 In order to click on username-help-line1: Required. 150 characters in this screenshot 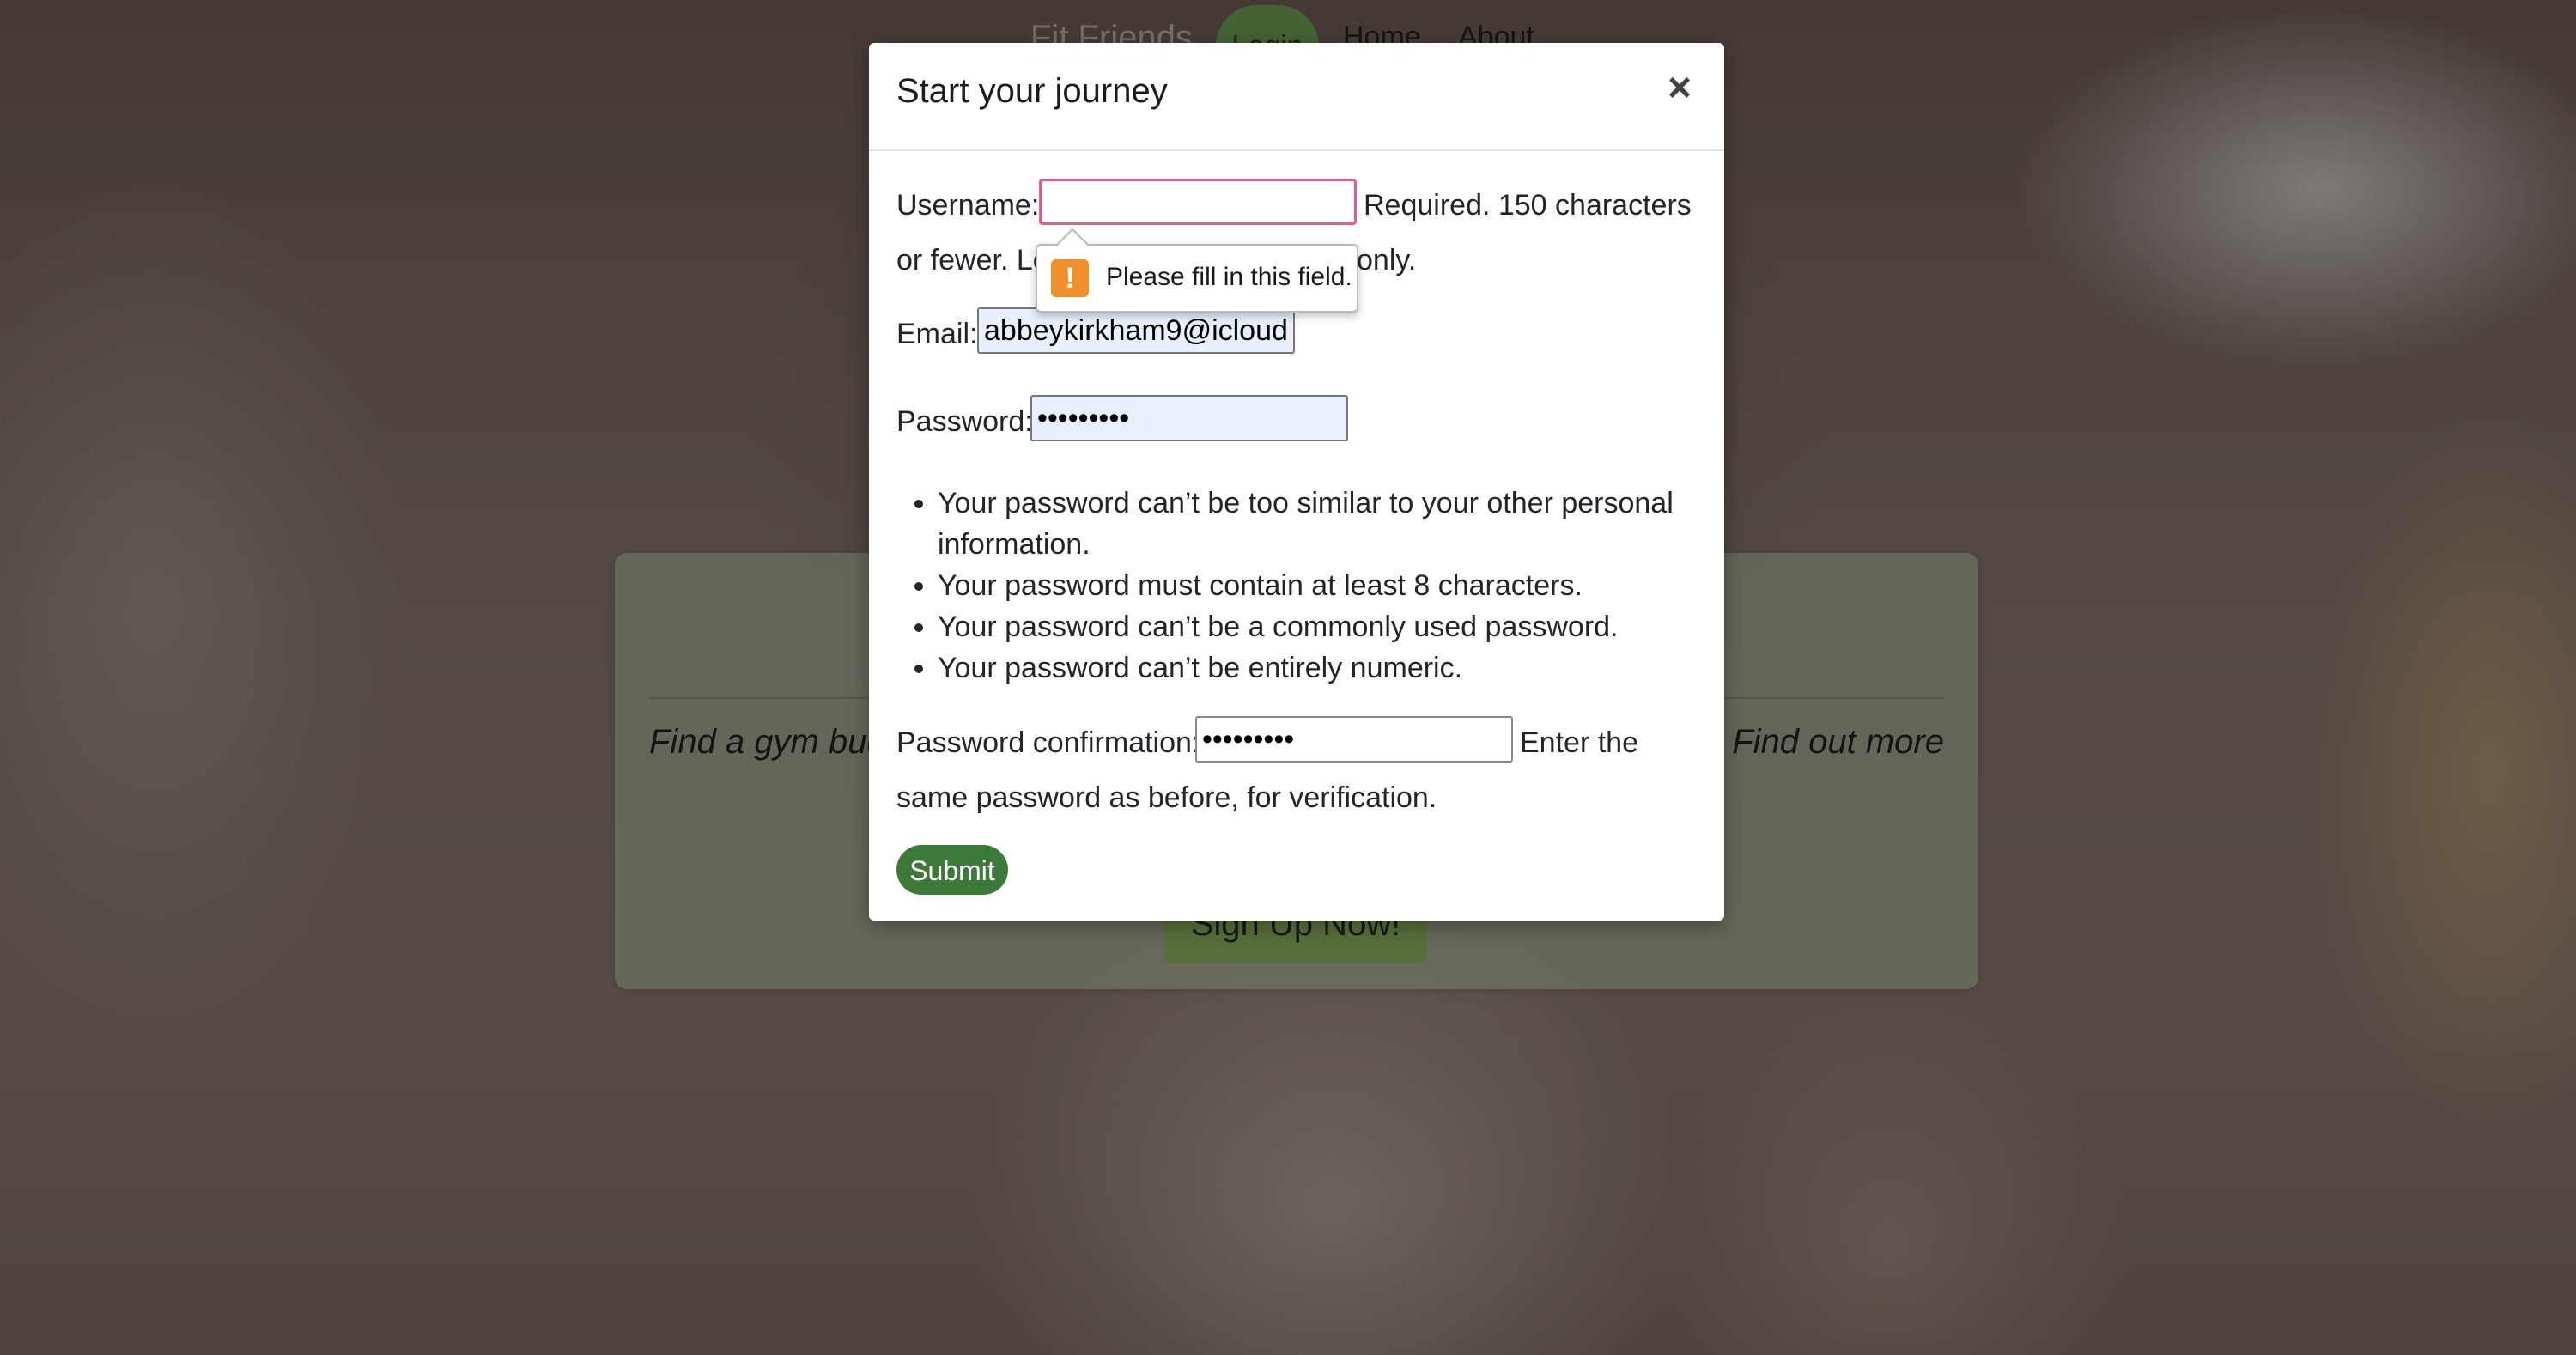, I will do `click(1528, 205)`.